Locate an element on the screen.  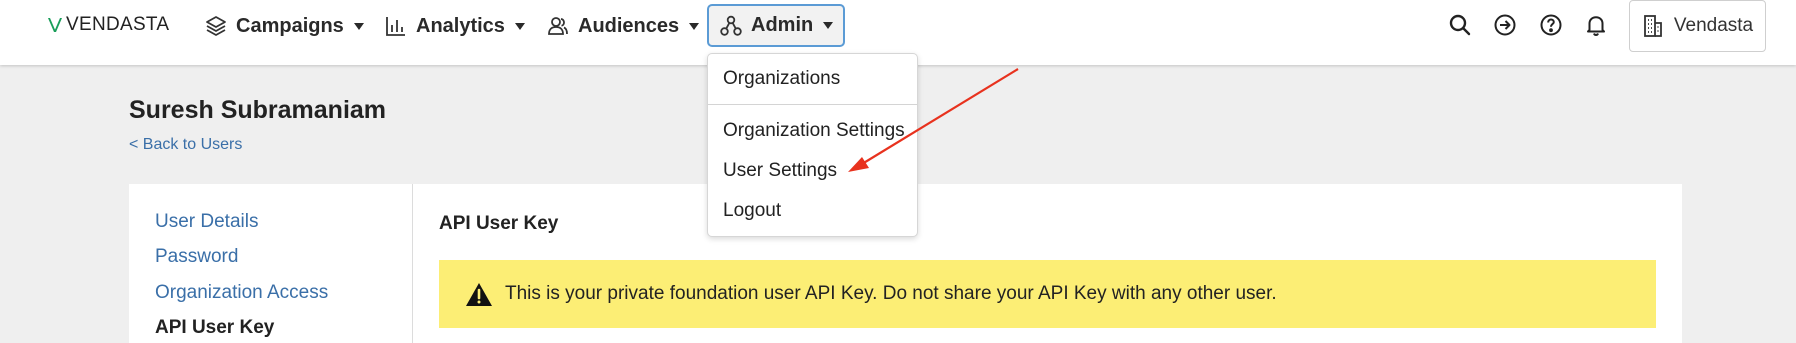
nav-audiences-label: Audiences is located at coordinates (629, 25).